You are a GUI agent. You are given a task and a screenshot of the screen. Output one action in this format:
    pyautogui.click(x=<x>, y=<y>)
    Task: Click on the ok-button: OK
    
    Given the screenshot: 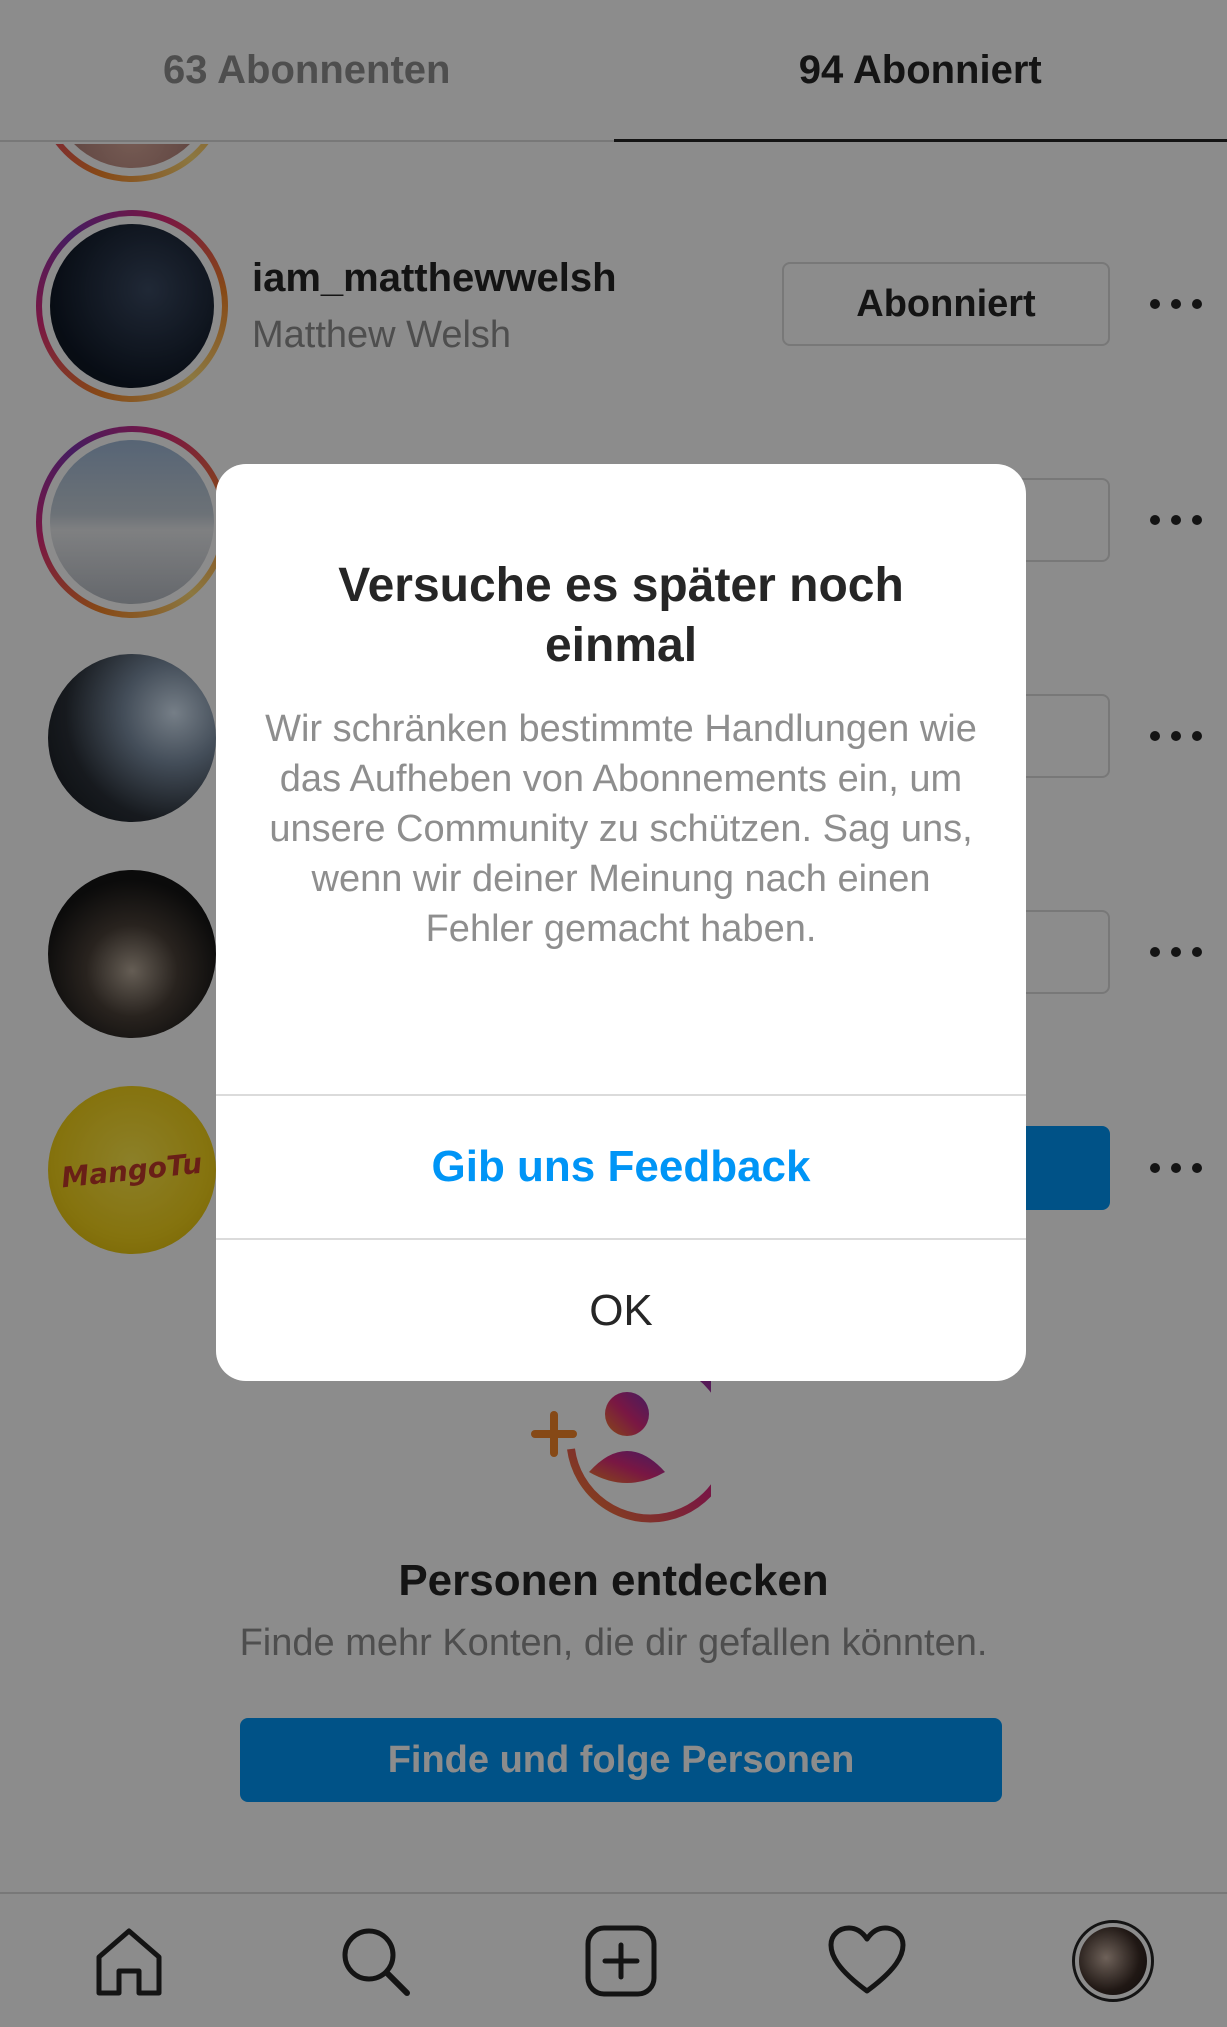 What is the action you would take?
    pyautogui.click(x=621, y=1310)
    